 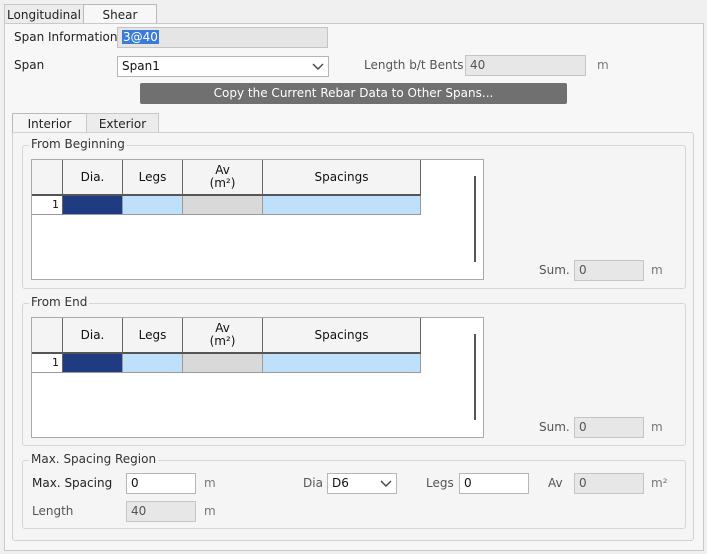 I want to click on tab-interior: Interior, so click(x=49, y=123).